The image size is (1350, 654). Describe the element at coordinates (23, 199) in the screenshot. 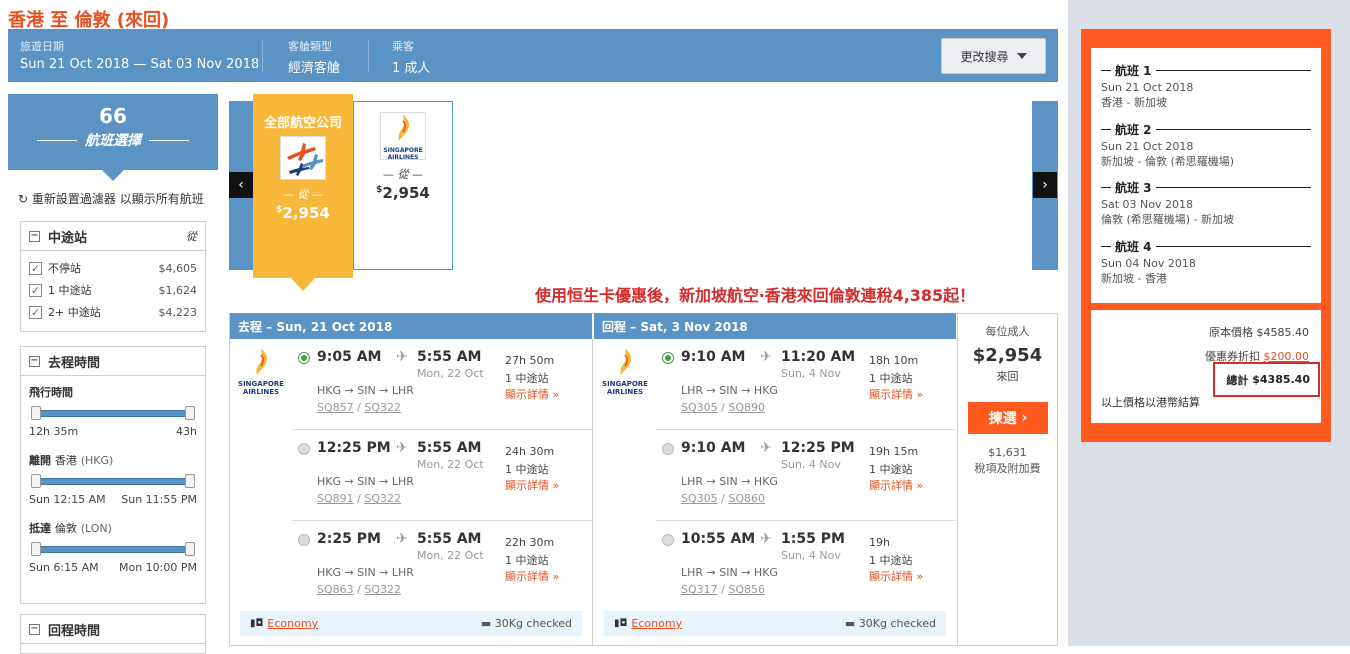

I see `refresh-icon: ↻` at that location.